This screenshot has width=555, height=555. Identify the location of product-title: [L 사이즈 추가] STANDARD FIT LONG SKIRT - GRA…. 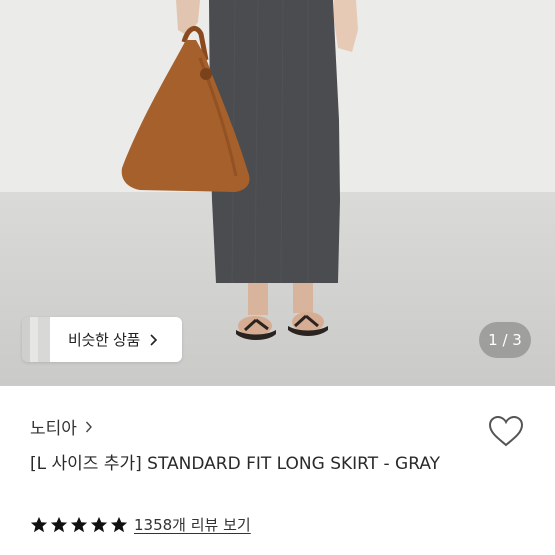
(235, 464).